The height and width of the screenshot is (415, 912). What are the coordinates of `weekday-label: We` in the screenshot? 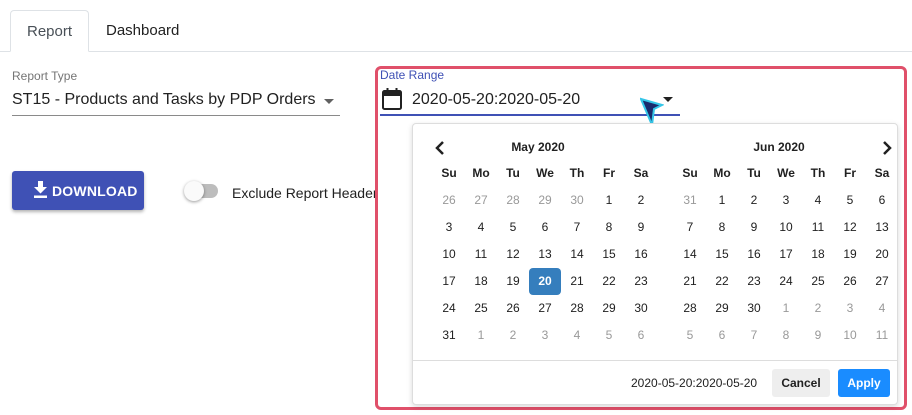 It's located at (545, 173).